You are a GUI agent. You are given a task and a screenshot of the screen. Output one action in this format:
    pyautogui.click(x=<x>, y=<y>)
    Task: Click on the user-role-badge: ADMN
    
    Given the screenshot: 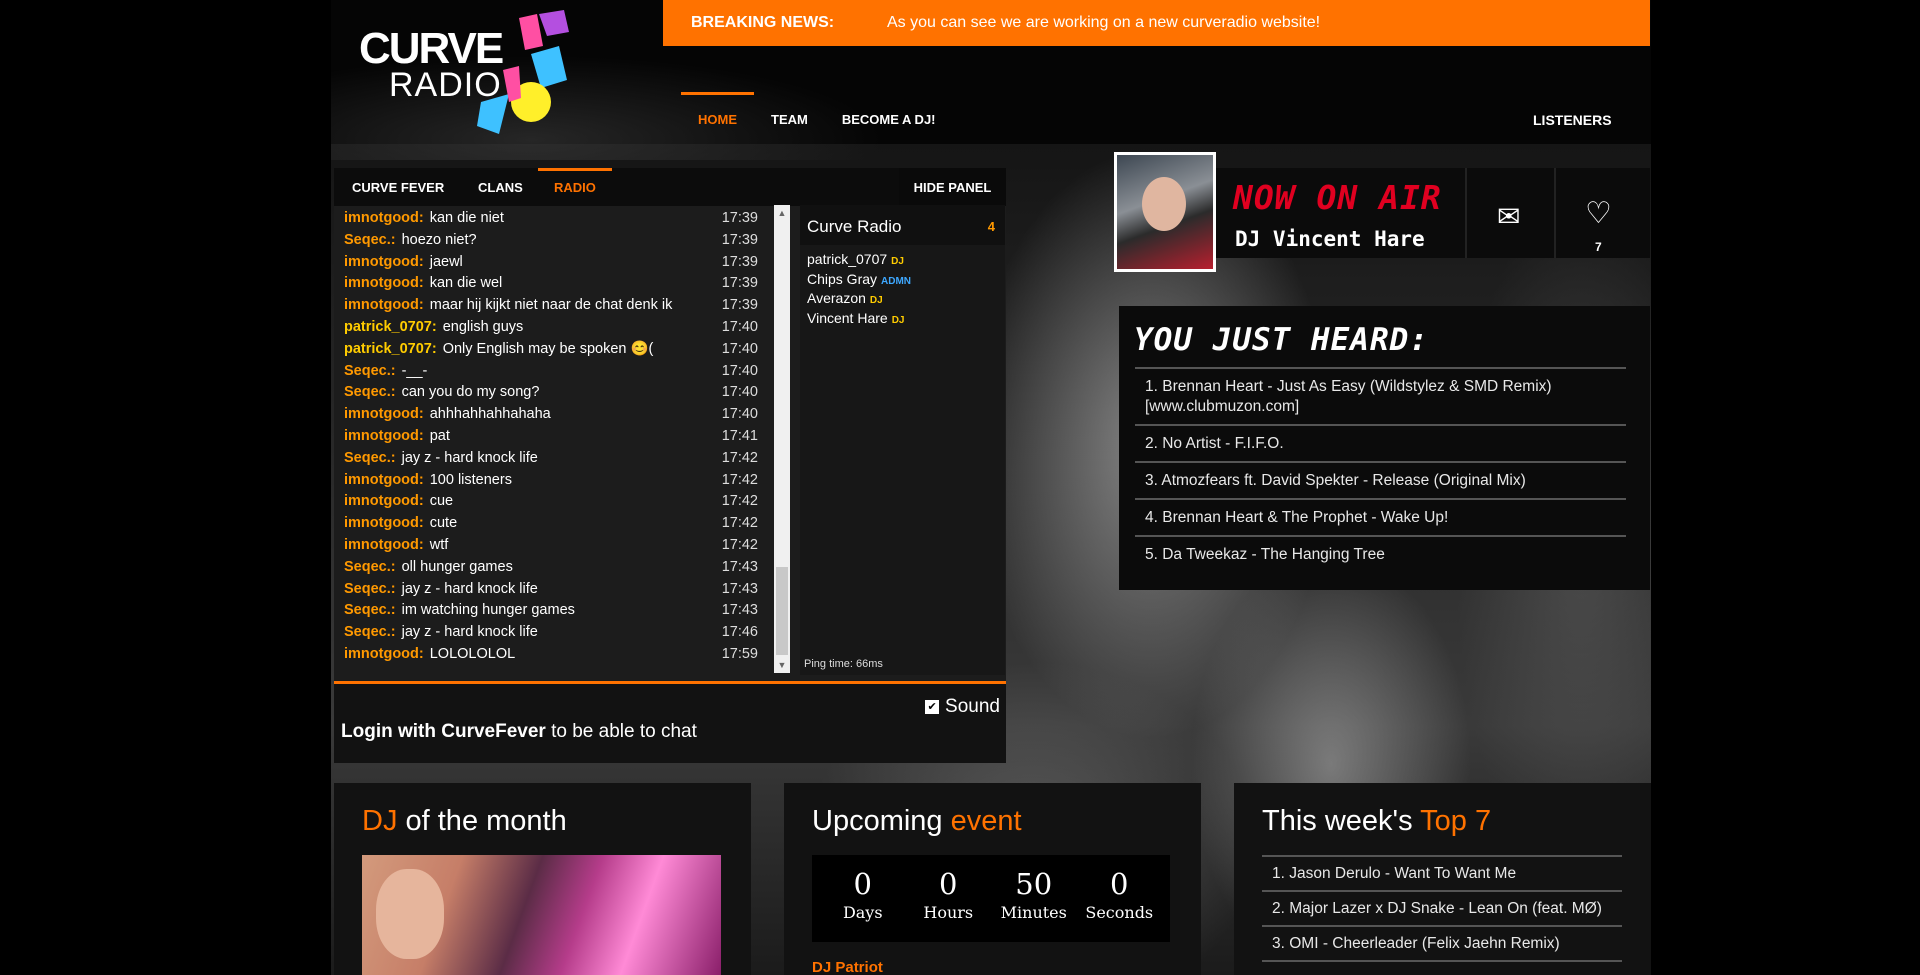 What is the action you would take?
    pyautogui.click(x=896, y=281)
    